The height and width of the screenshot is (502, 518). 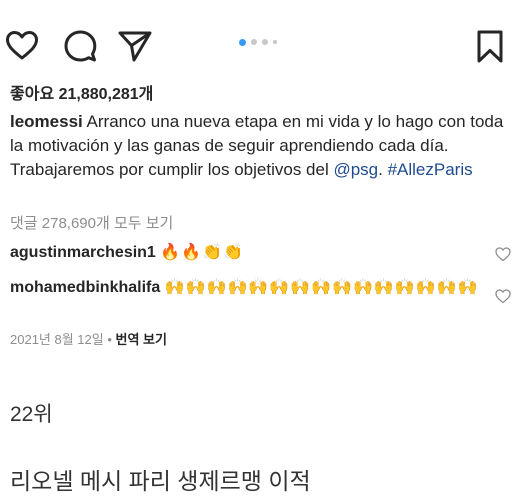 What do you see at coordinates (160, 481) in the screenshot?
I see `article-headline: 리오넬 메시 파리 생제르맹 이적` at bounding box center [160, 481].